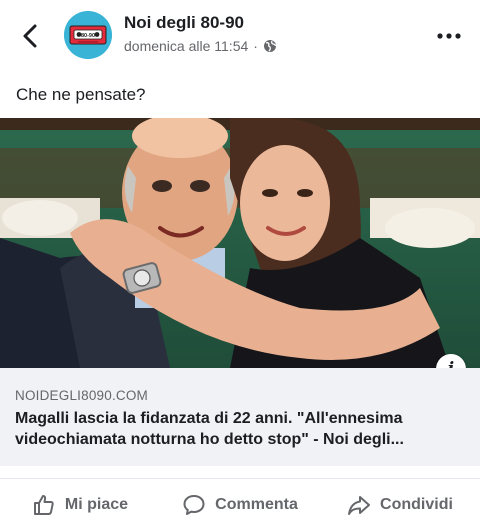 The height and width of the screenshot is (527, 480). What do you see at coordinates (256, 504) in the screenshot?
I see `comment-label: Commenta` at bounding box center [256, 504].